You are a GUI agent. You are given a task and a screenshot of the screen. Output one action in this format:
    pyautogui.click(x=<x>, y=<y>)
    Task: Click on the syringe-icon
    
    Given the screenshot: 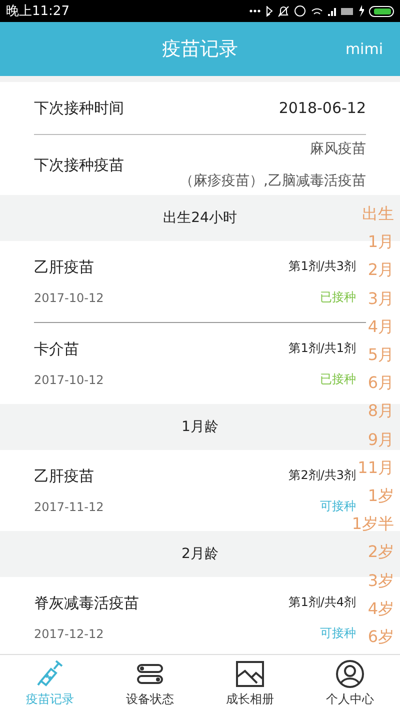 What is the action you would take?
    pyautogui.click(x=50, y=673)
    